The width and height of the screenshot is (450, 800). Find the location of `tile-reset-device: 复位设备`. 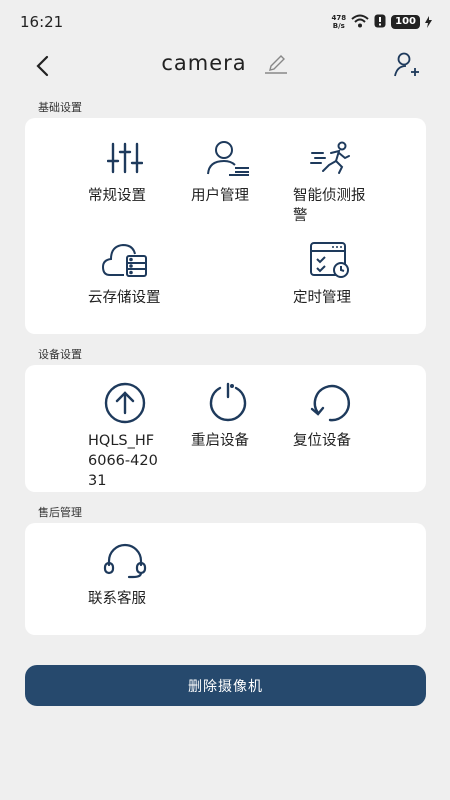

tile-reset-device: 复位设备 is located at coordinates (330, 416).